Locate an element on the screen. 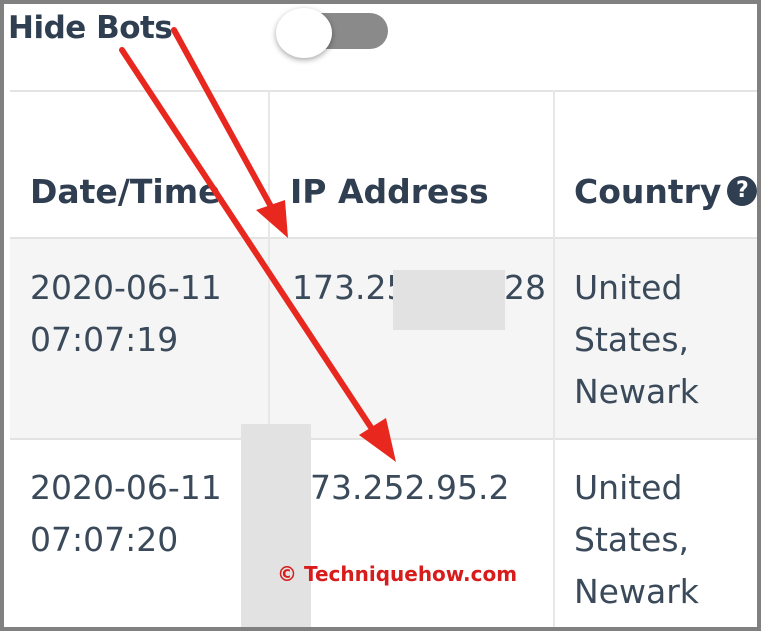 The height and width of the screenshot is (631, 761). ip-cell: 173.25 is located at coordinates (349, 288).